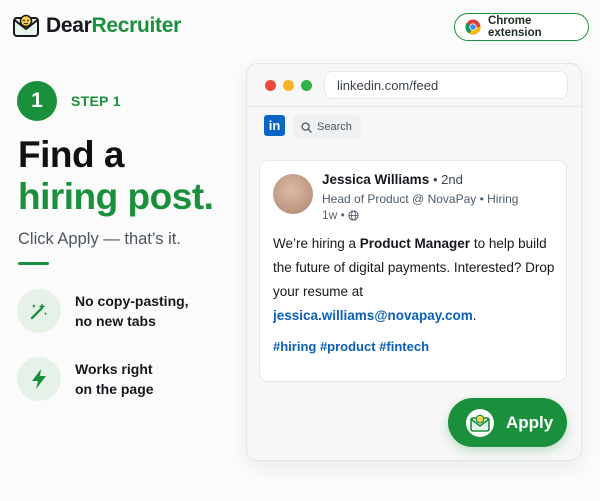  I want to click on post-author-headline: Head of Product @ NovaPay • Hiring, so click(420, 199).